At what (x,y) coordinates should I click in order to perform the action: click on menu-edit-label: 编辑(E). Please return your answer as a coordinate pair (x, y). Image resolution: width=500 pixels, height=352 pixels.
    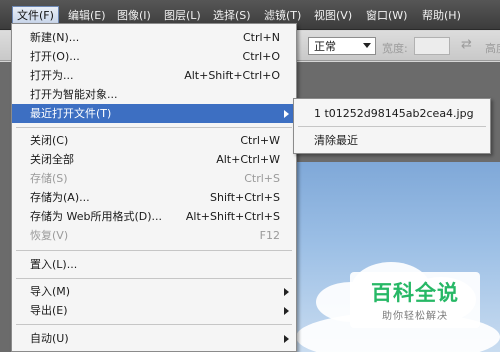
    Looking at the image, I should click on (87, 15).